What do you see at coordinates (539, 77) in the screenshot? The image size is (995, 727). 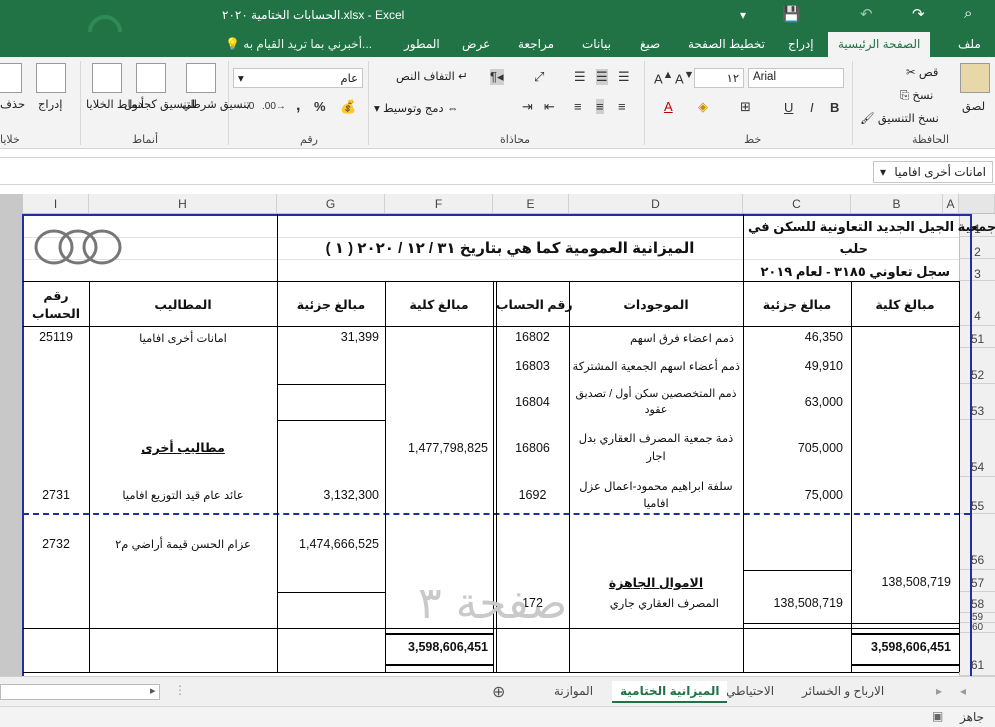 I see `orientation-icon: ⤢` at bounding box center [539, 77].